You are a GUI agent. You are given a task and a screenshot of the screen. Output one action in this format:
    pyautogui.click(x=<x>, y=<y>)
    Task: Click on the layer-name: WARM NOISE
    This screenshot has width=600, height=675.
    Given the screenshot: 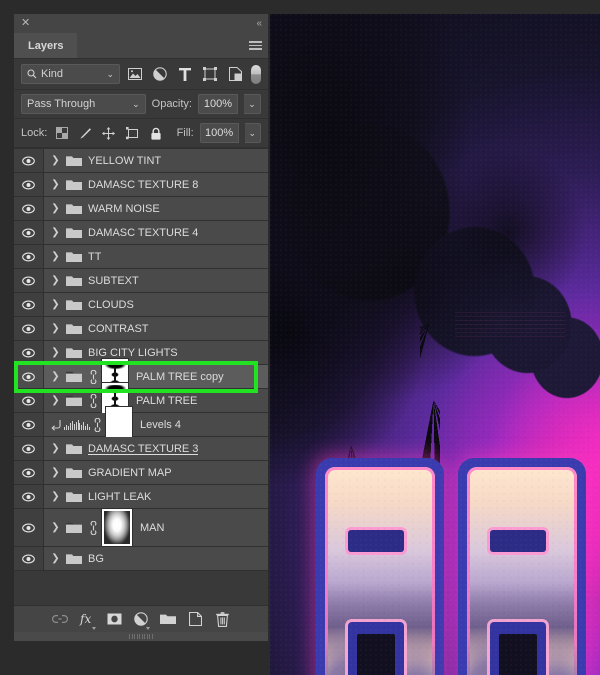 What is the action you would take?
    pyautogui.click(x=123, y=209)
    